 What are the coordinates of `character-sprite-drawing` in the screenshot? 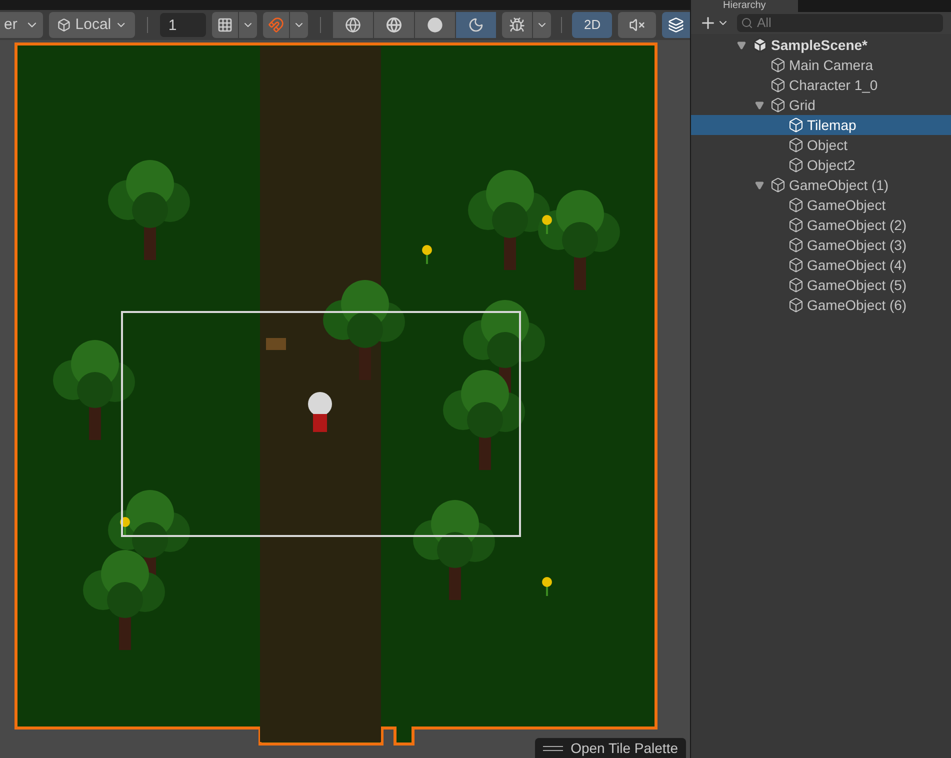 It's located at (320, 412).